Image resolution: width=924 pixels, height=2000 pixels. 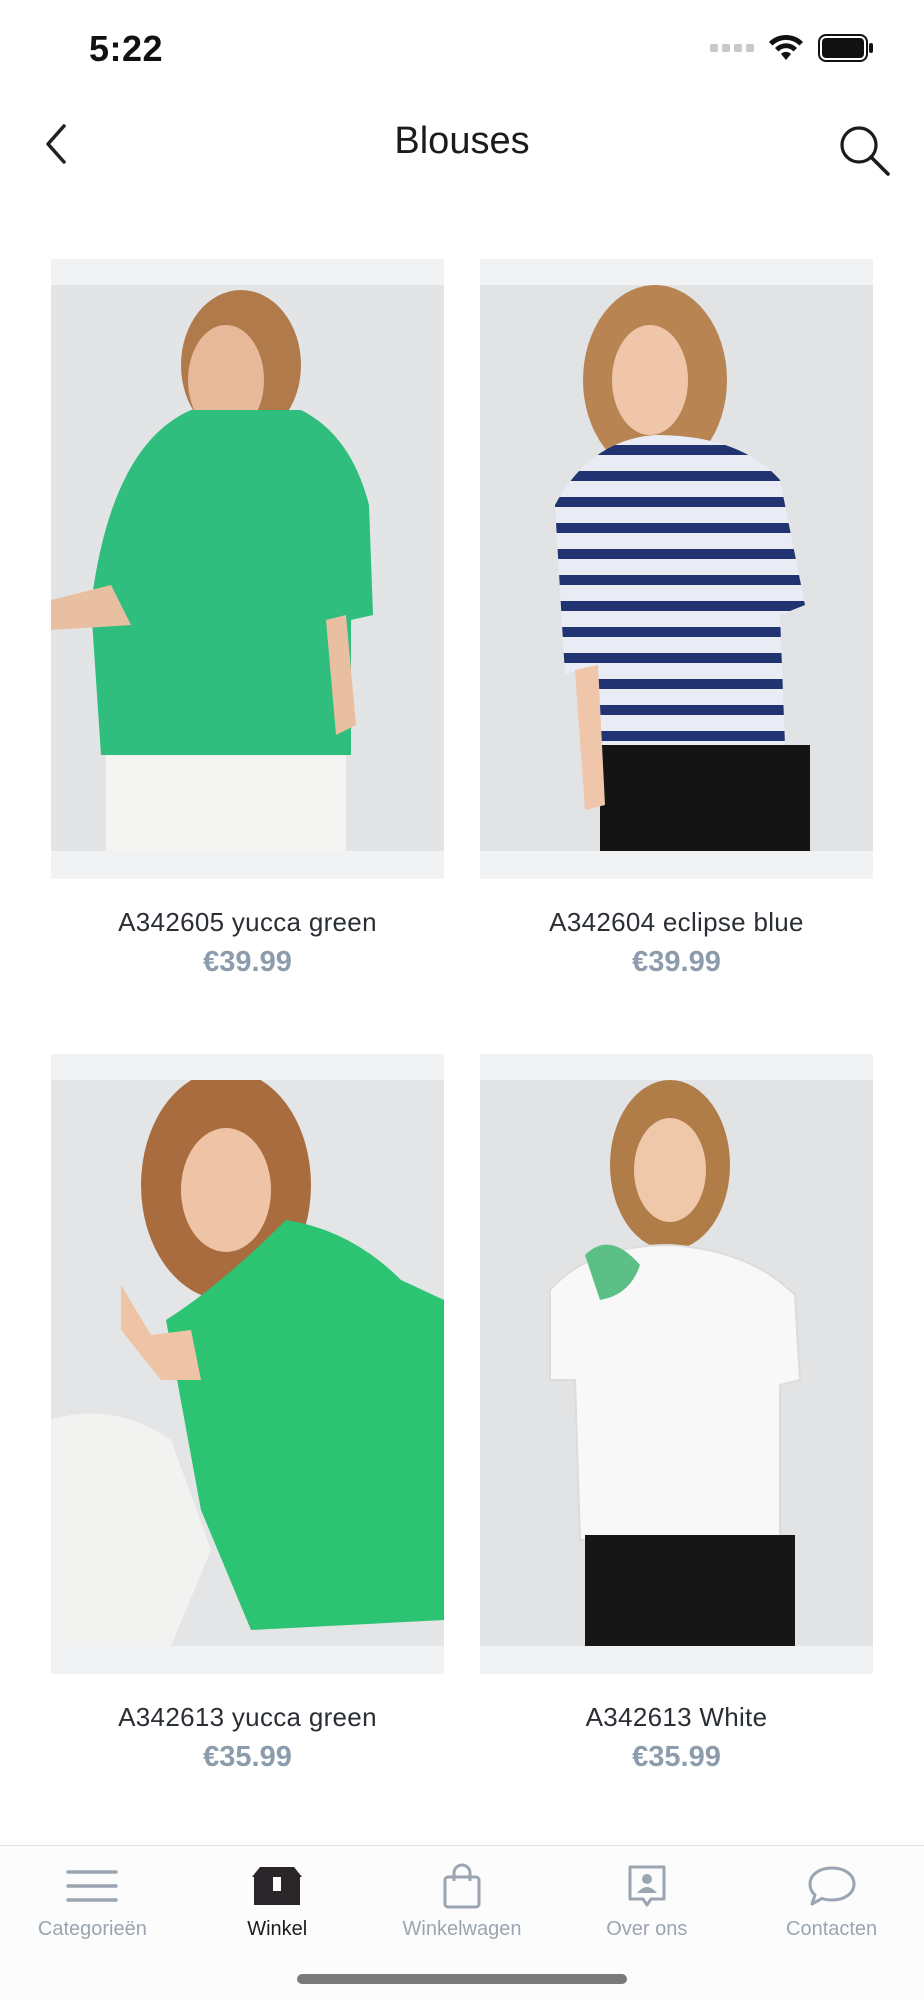 I want to click on product-name: A342613 yucca green, so click(x=247, y=1717).